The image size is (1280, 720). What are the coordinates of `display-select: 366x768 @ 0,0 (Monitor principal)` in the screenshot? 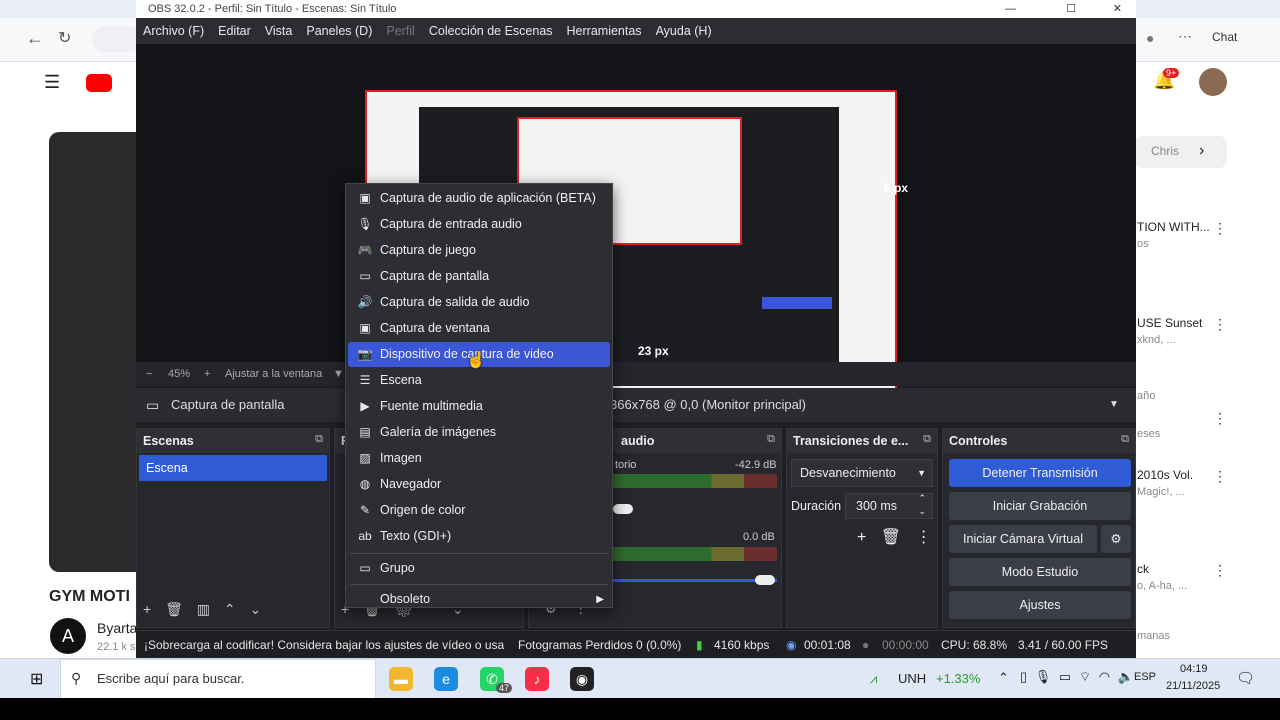 It's located at (708, 405).